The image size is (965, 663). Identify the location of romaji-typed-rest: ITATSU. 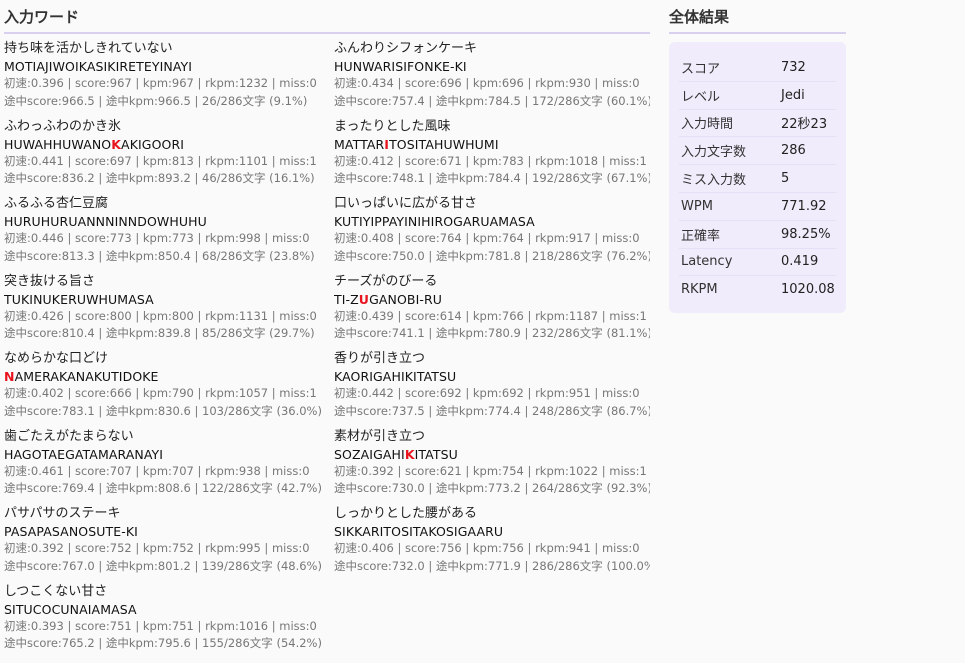
(436, 454).